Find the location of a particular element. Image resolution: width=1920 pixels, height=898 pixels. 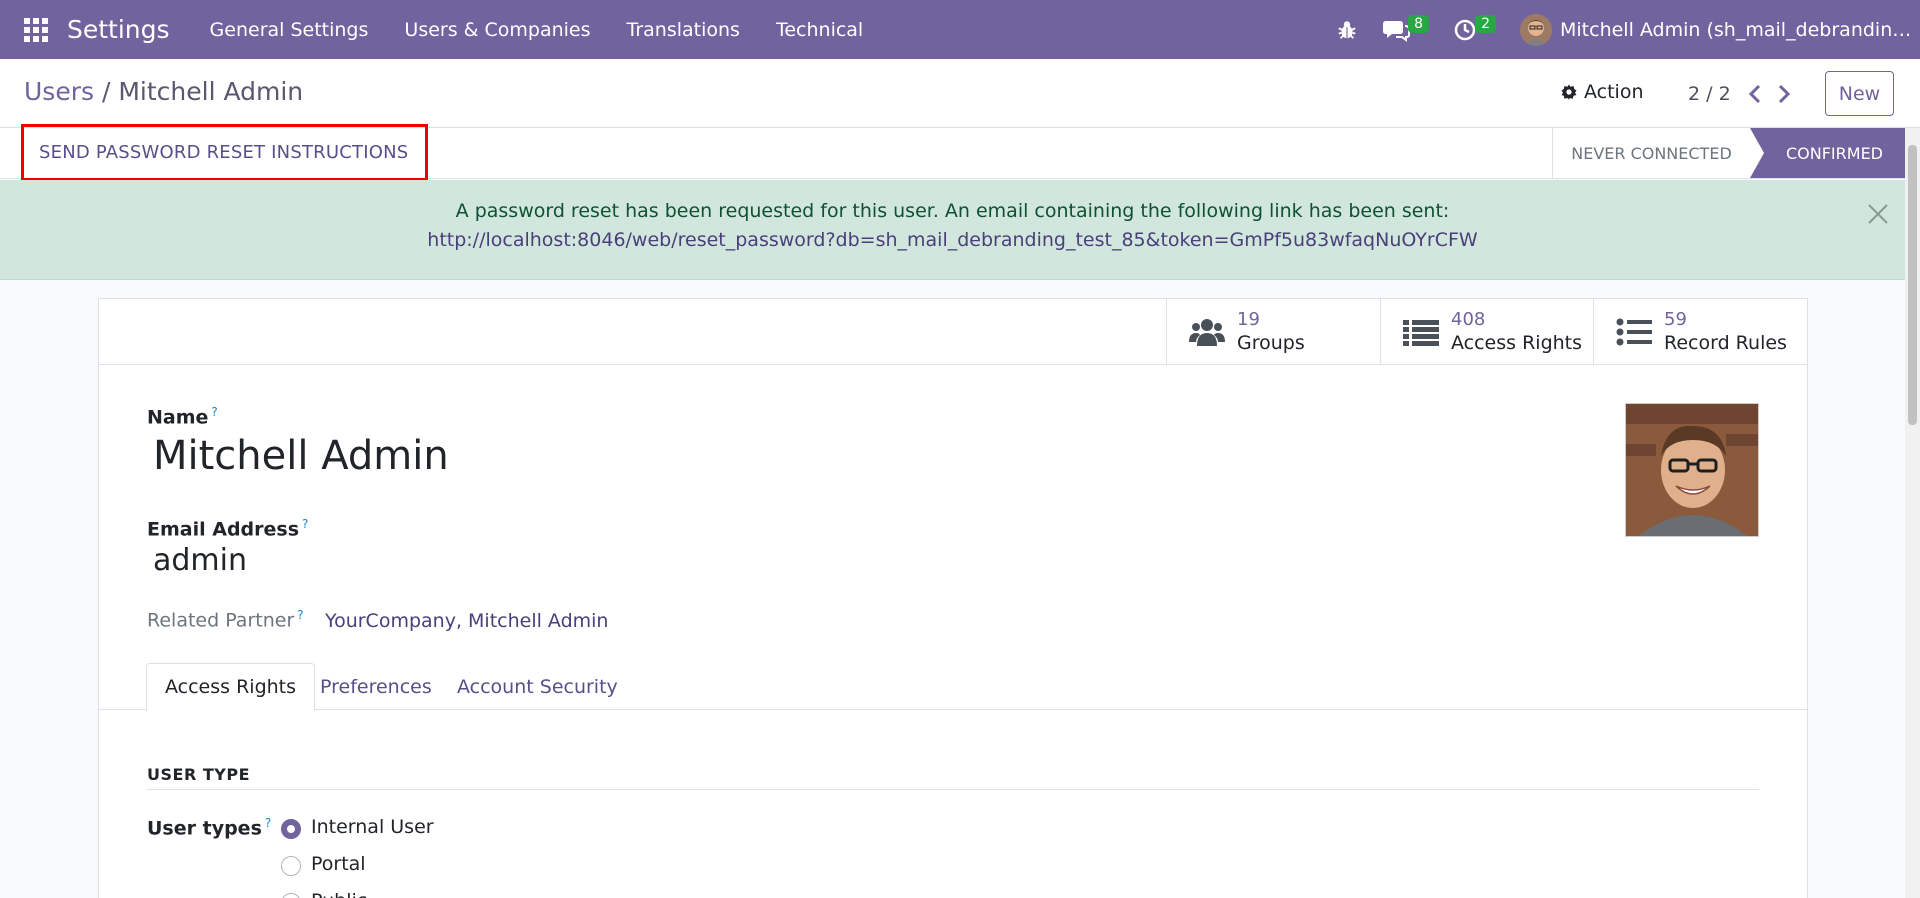

chevron-left-icon is located at coordinates (1755, 94).